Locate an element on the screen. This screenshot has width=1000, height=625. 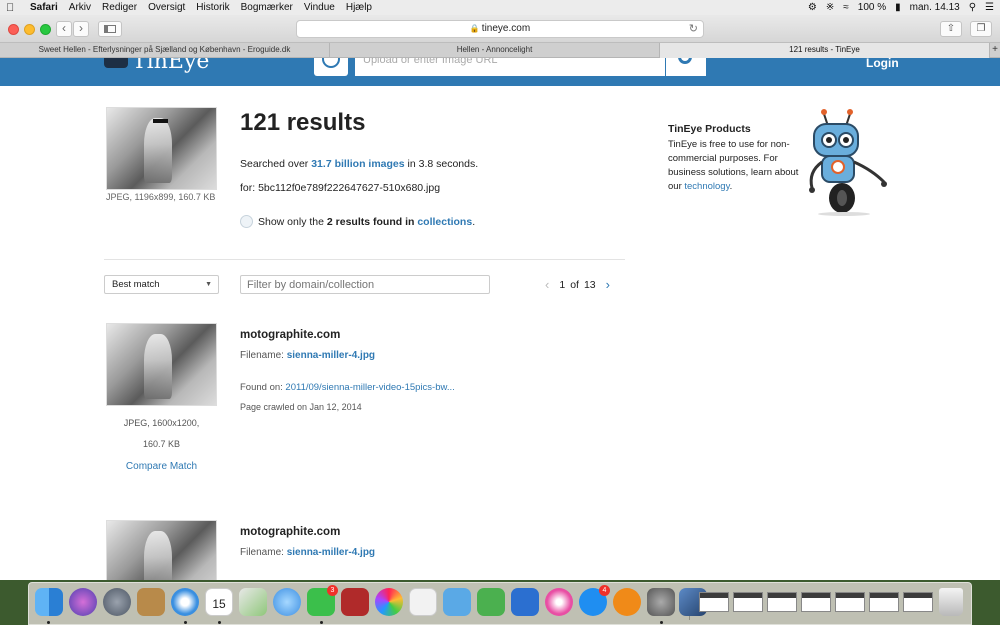
compare-match-link: Compare Match is located at coordinates (161, 466).